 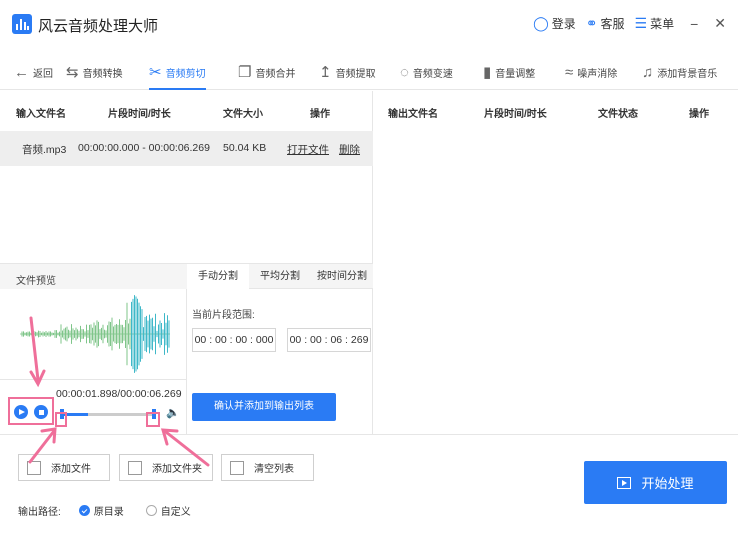 I want to click on tab-audio-extract: ↥ 音频提取, so click(x=347, y=72).